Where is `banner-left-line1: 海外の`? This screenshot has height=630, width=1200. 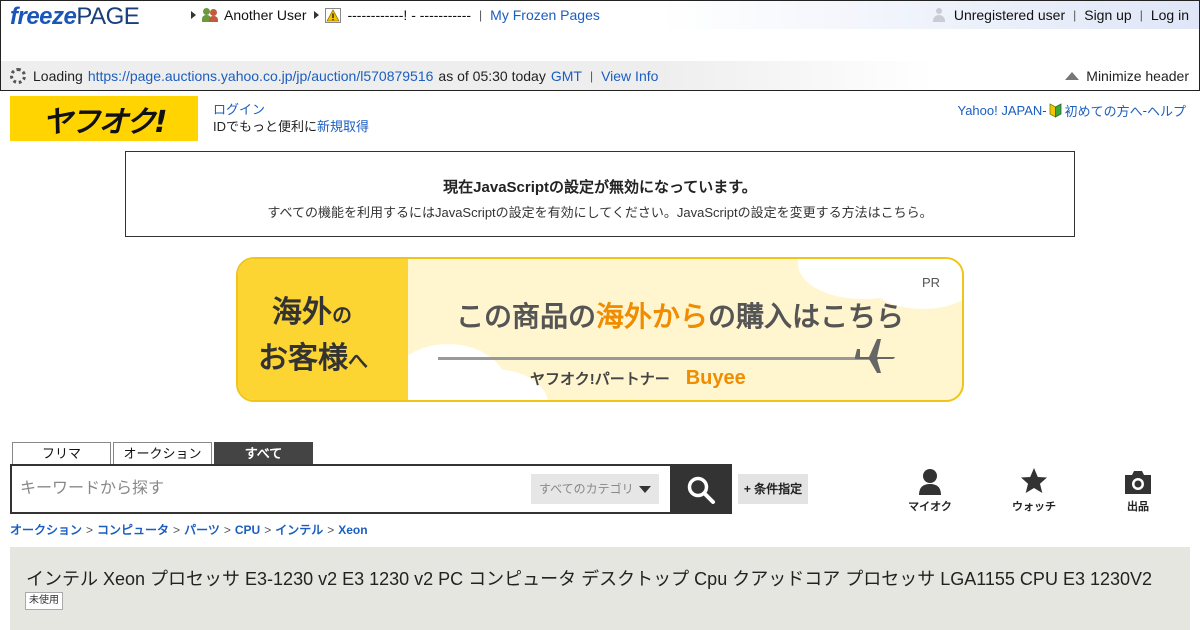
banner-left-line1: 海外の is located at coordinates (312, 312).